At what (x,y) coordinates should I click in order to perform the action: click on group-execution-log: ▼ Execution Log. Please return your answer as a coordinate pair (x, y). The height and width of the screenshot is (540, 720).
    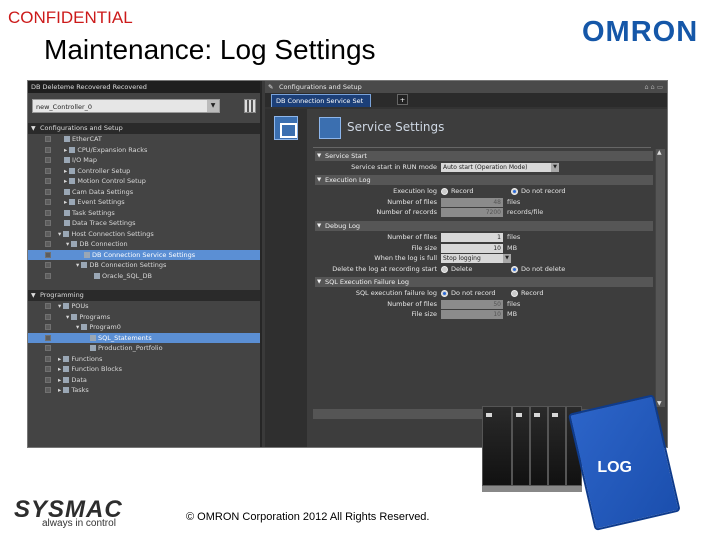
    Looking at the image, I should click on (484, 180).